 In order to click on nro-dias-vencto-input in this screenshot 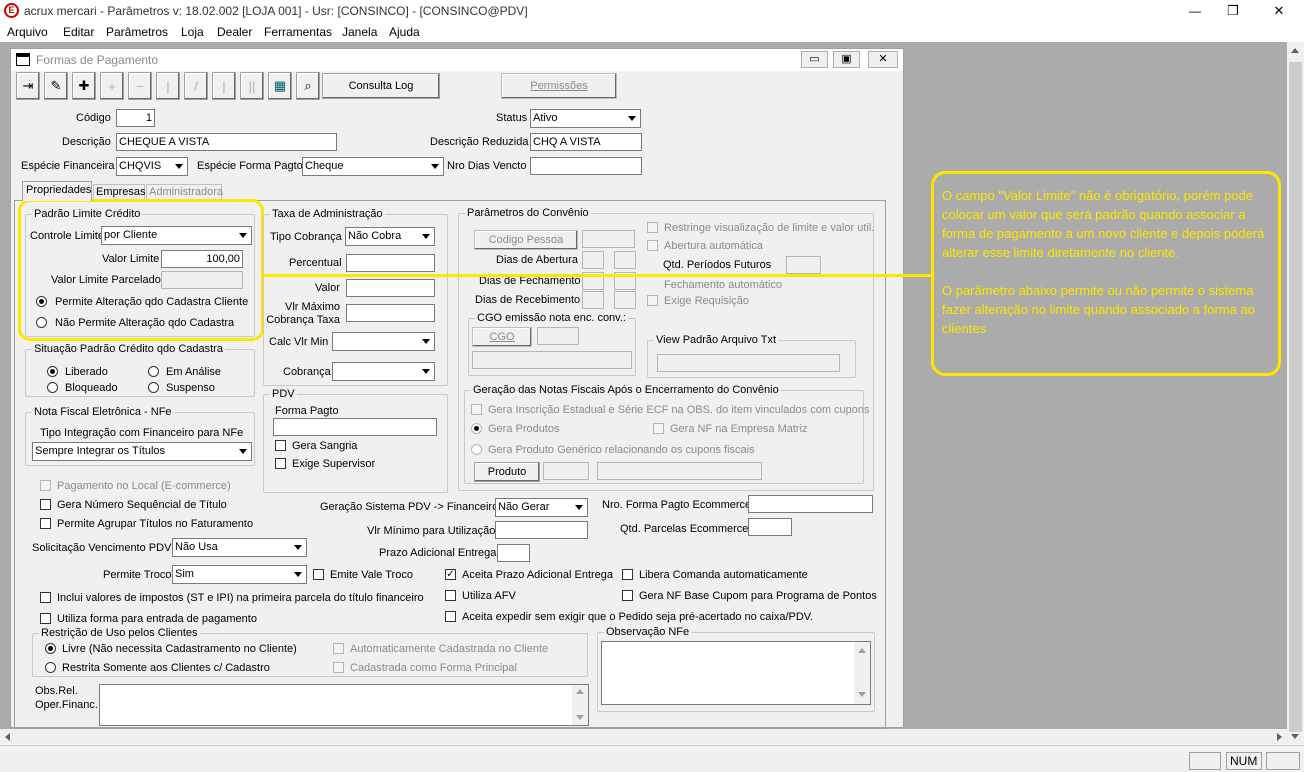, I will do `click(586, 166)`.